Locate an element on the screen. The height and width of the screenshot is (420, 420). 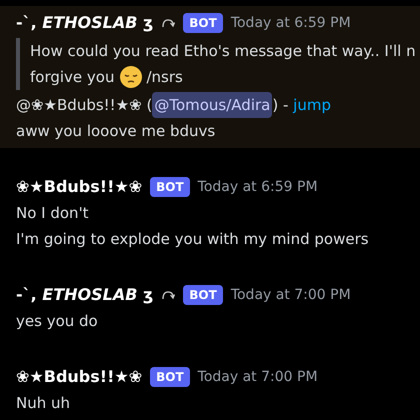
user-mention: @Tomous/Adira is located at coordinates (212, 105).